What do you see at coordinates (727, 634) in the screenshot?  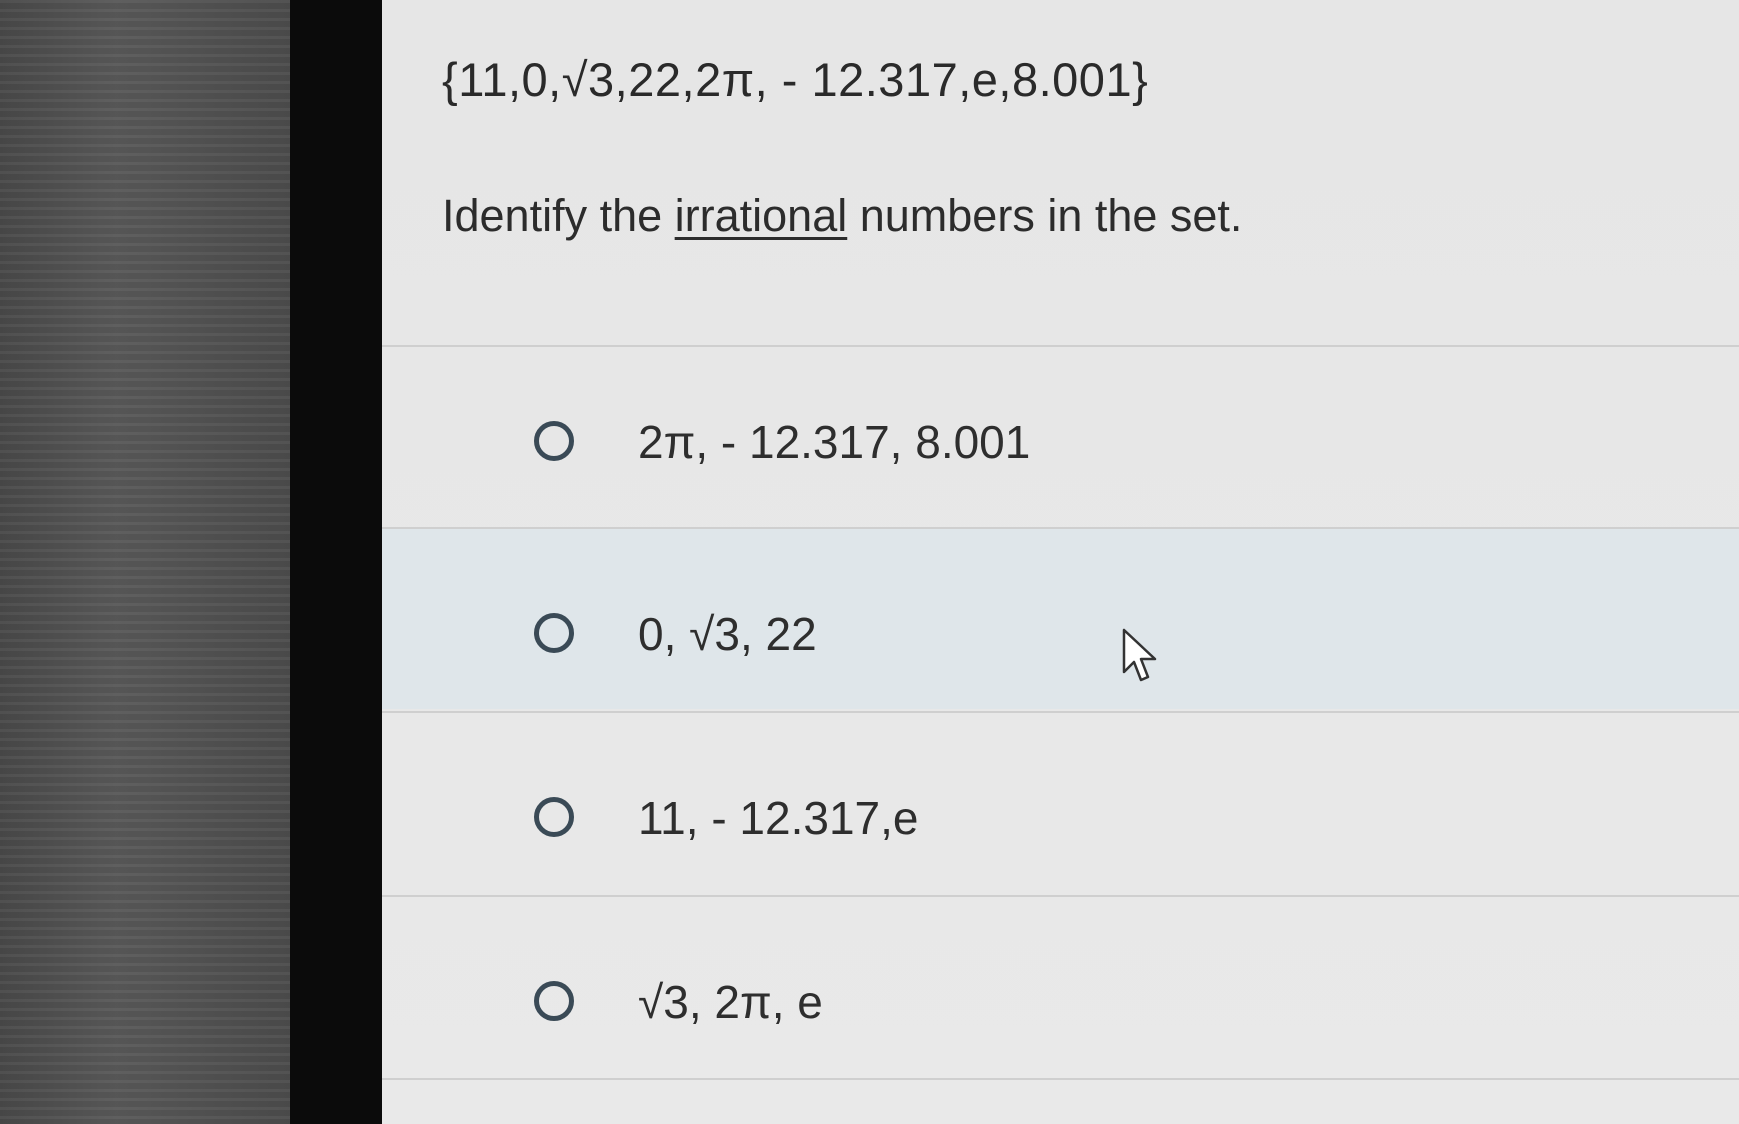 I see `answer-option-label: 0, √3, 22` at bounding box center [727, 634].